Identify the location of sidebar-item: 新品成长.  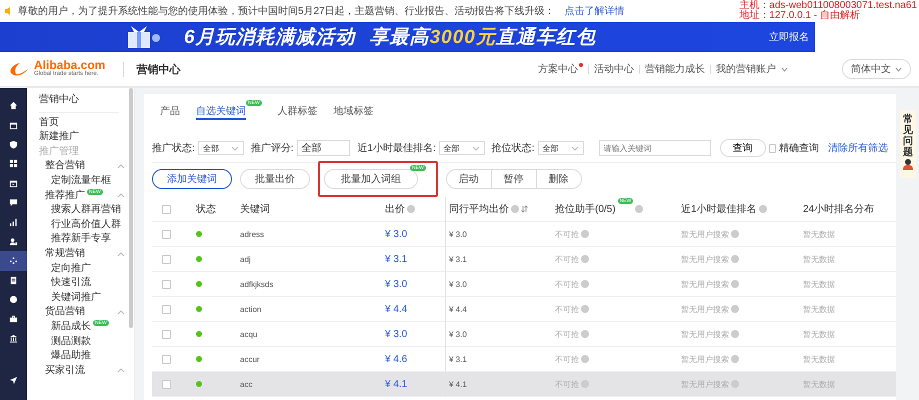
(71, 327).